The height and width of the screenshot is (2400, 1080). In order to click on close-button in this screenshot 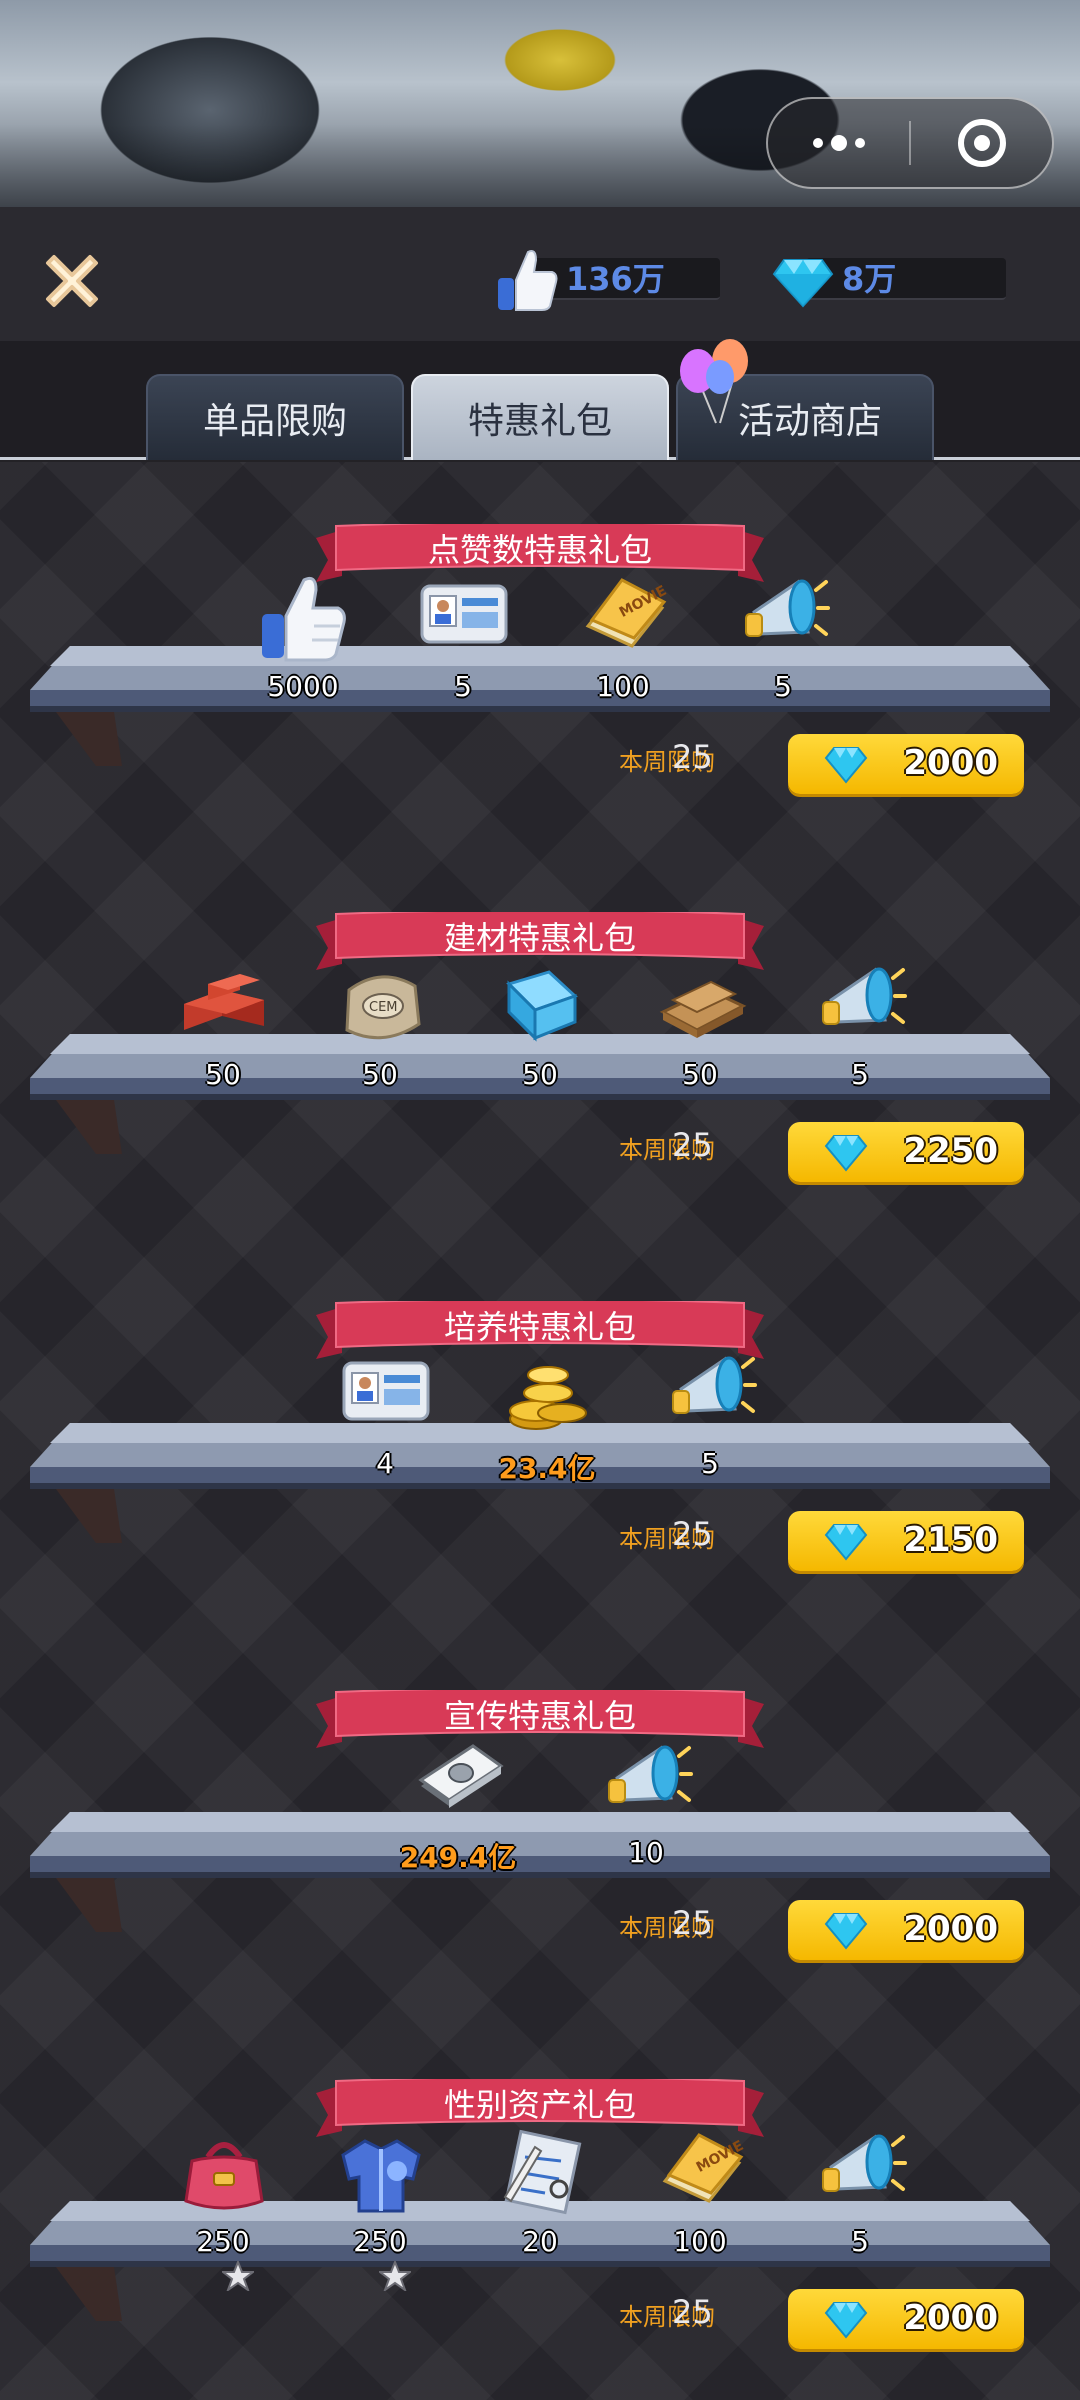, I will do `click(72, 281)`.